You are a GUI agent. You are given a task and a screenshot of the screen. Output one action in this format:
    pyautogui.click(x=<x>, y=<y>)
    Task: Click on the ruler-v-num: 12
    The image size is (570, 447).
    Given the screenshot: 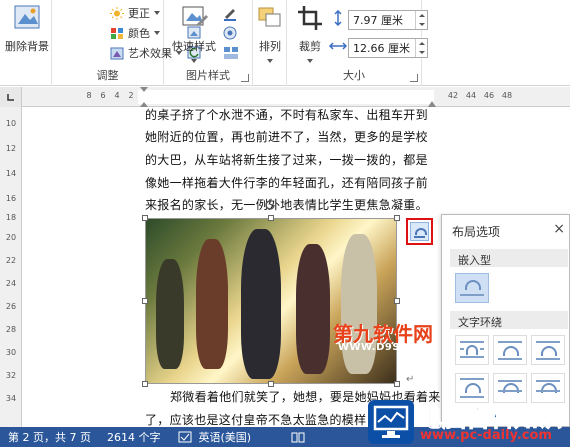 What is the action you would take?
    pyautogui.click(x=11, y=148)
    